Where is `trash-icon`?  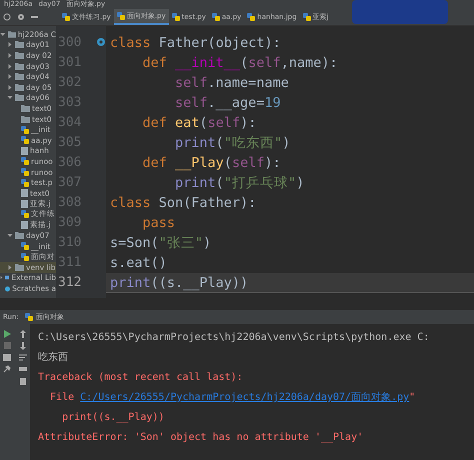
trash-icon is located at coordinates (23, 381).